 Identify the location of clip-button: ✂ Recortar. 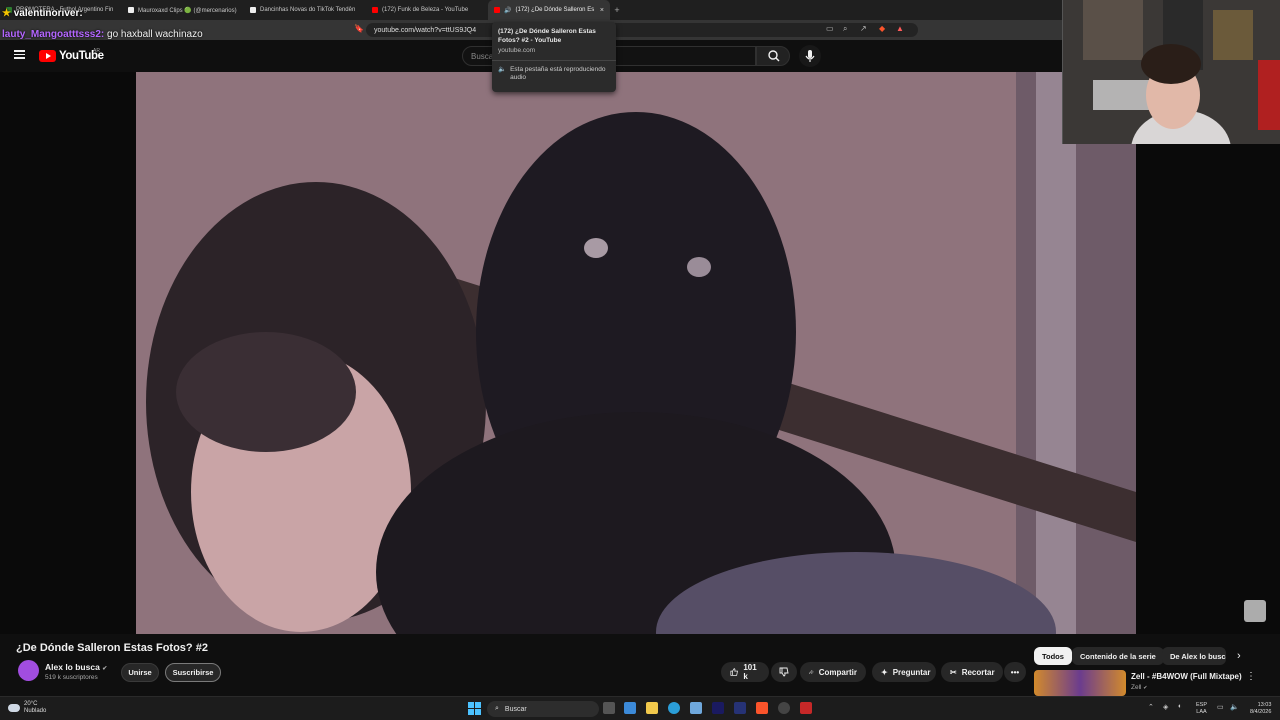
(972, 672).